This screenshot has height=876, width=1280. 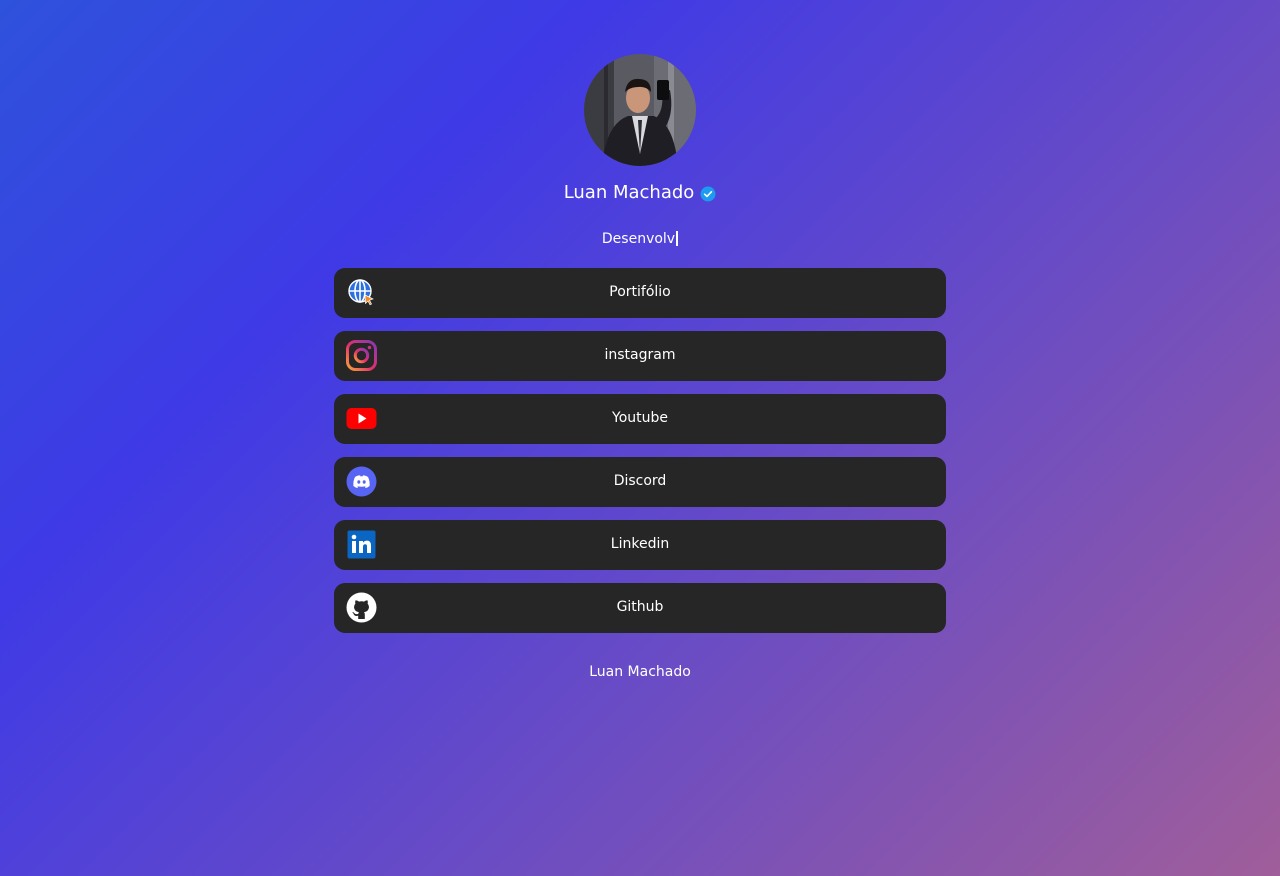 I want to click on link-instagram-button: instagram, so click(x=640, y=356).